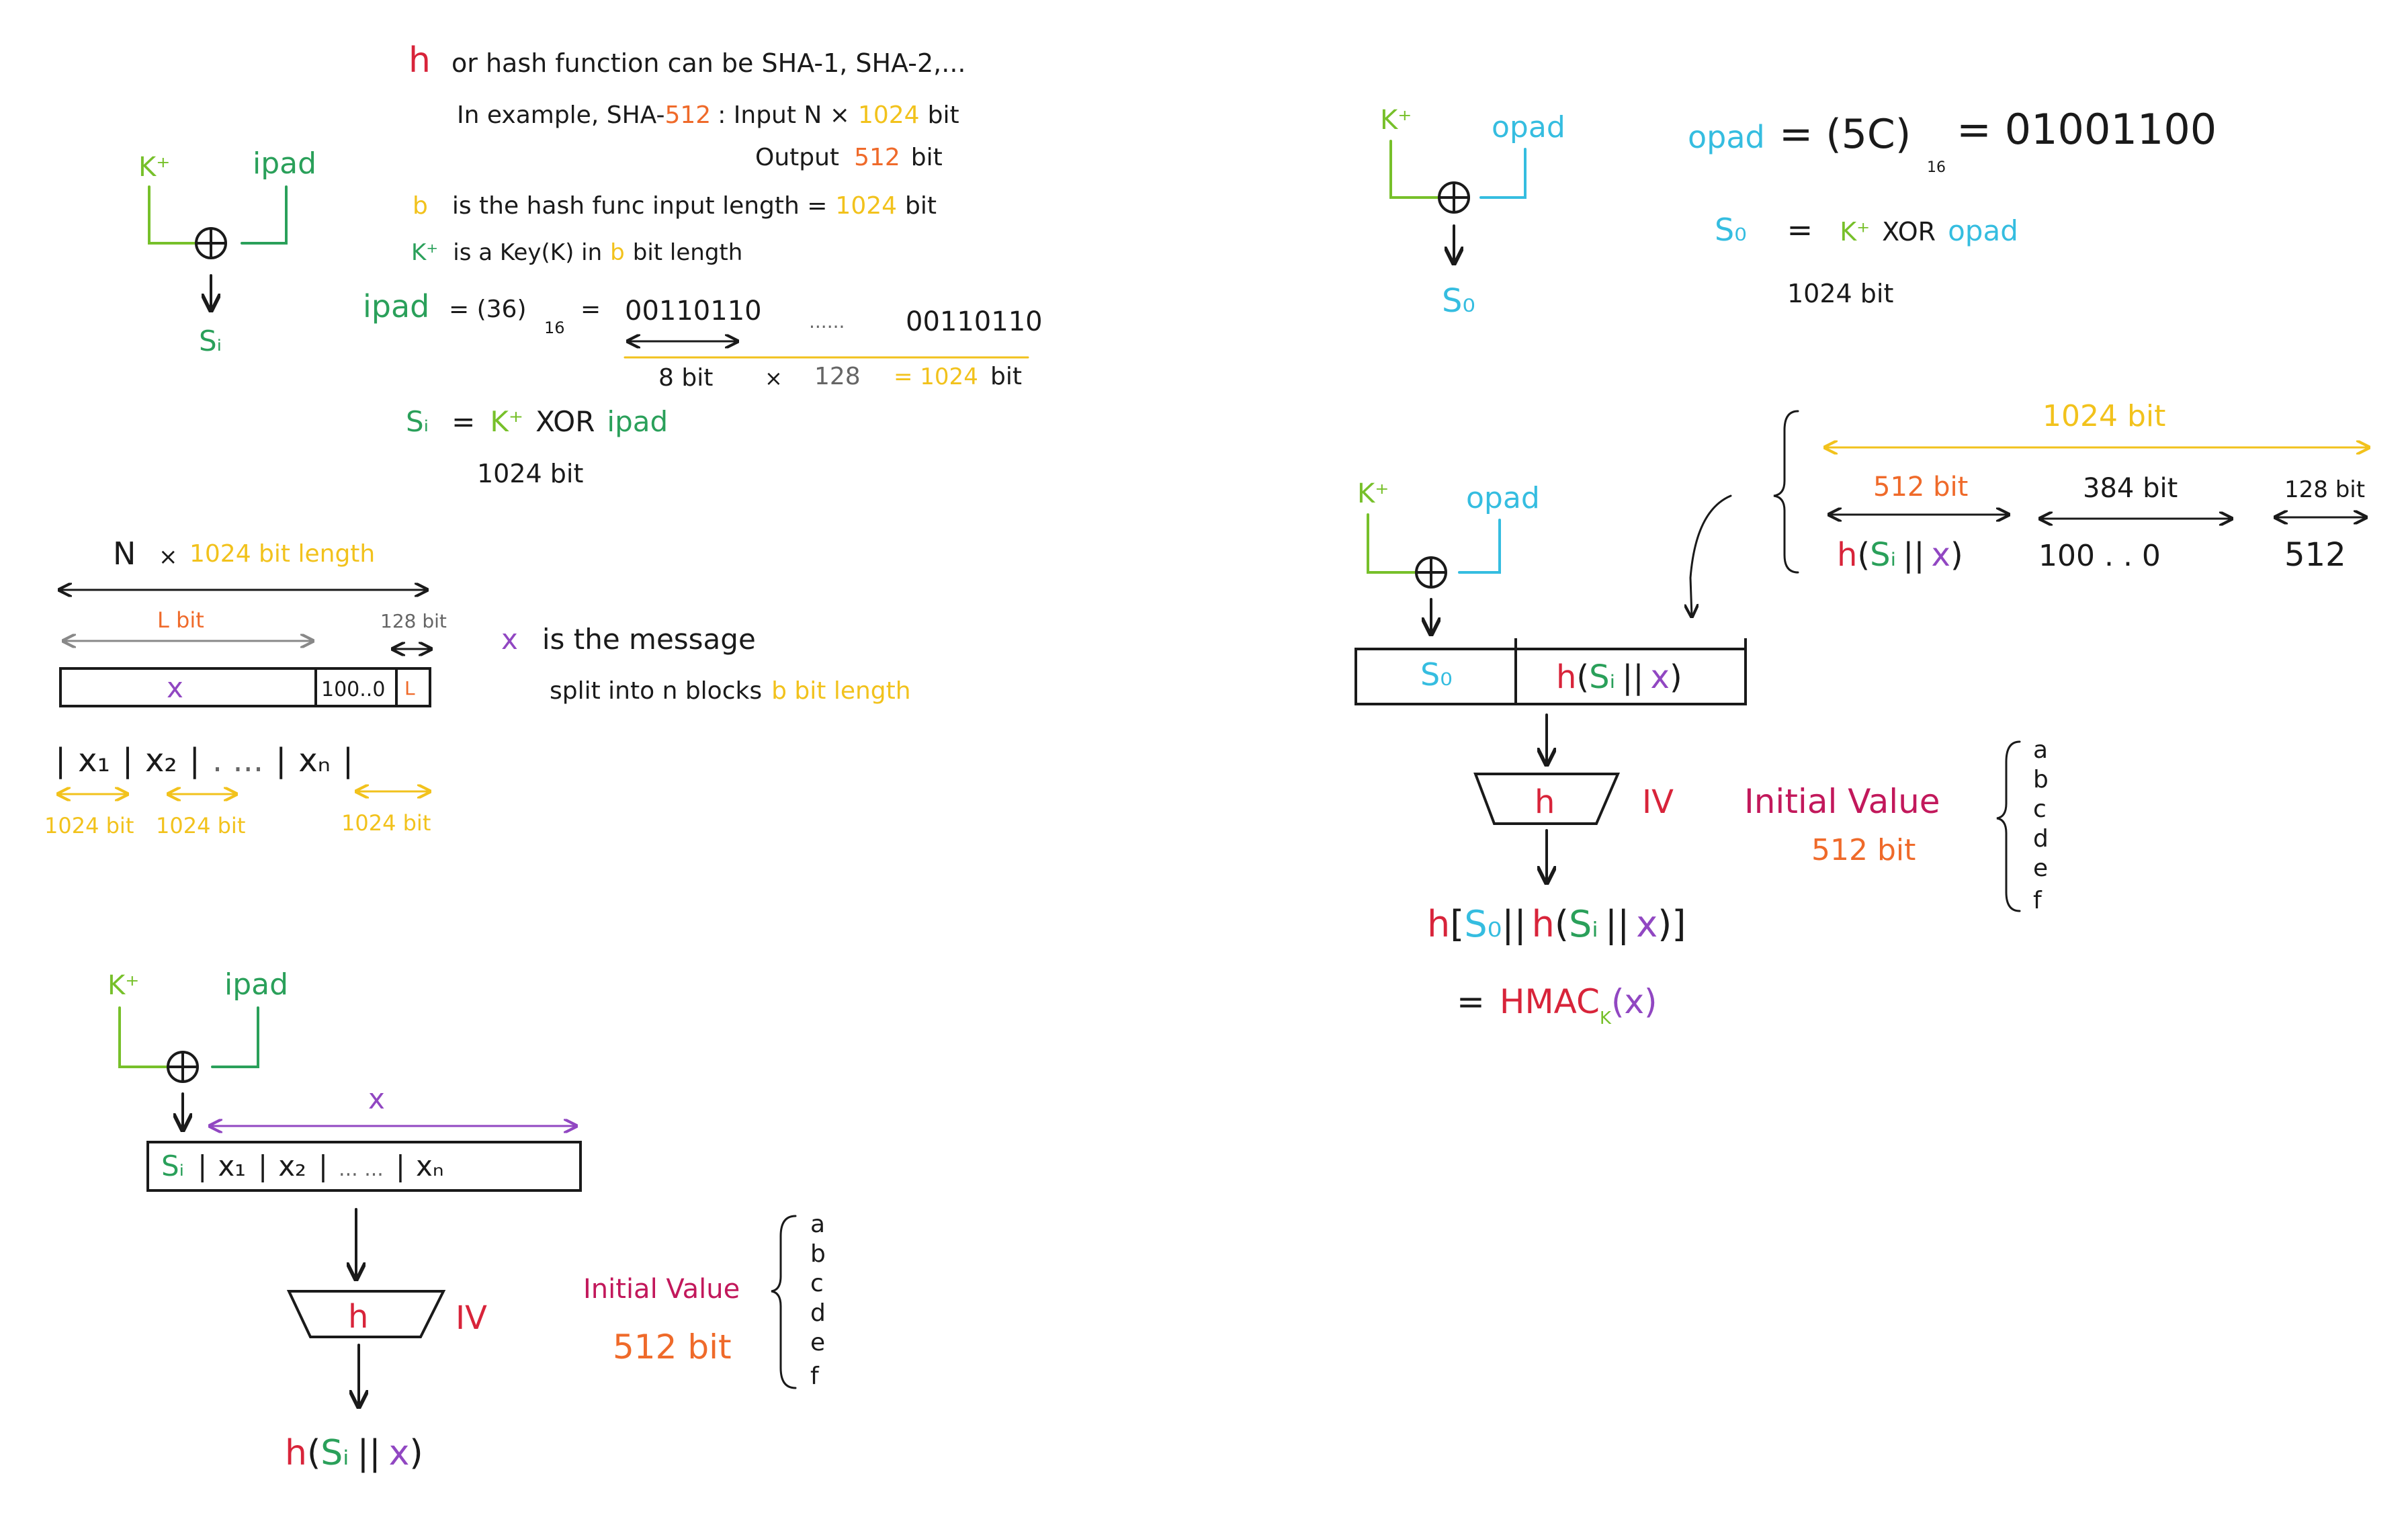 This screenshot has height=1519, width=2408. I want to click on msg-length-field: 128 bit, so click(2324, 489).